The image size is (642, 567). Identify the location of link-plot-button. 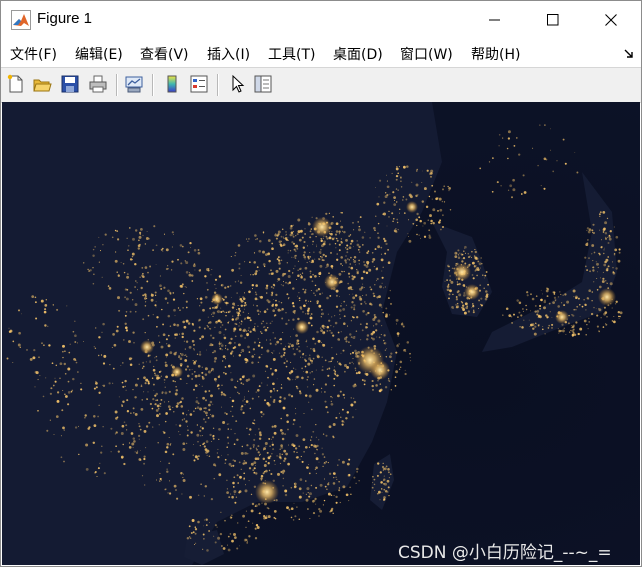
(134, 84).